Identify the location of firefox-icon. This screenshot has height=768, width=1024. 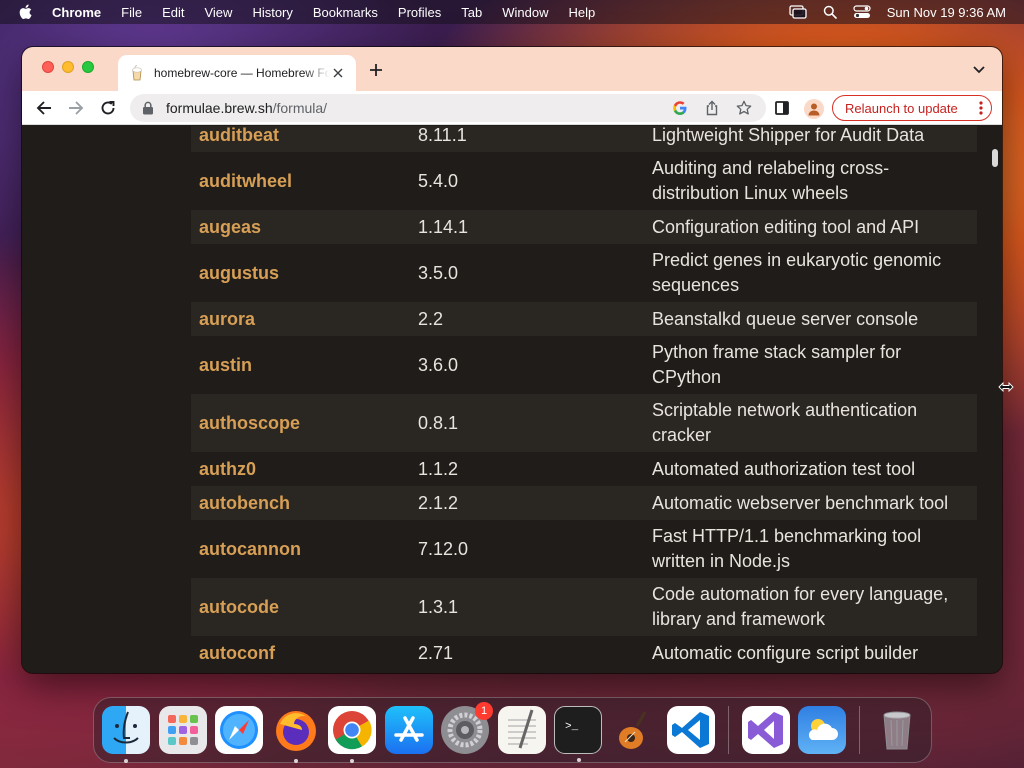
(296, 734).